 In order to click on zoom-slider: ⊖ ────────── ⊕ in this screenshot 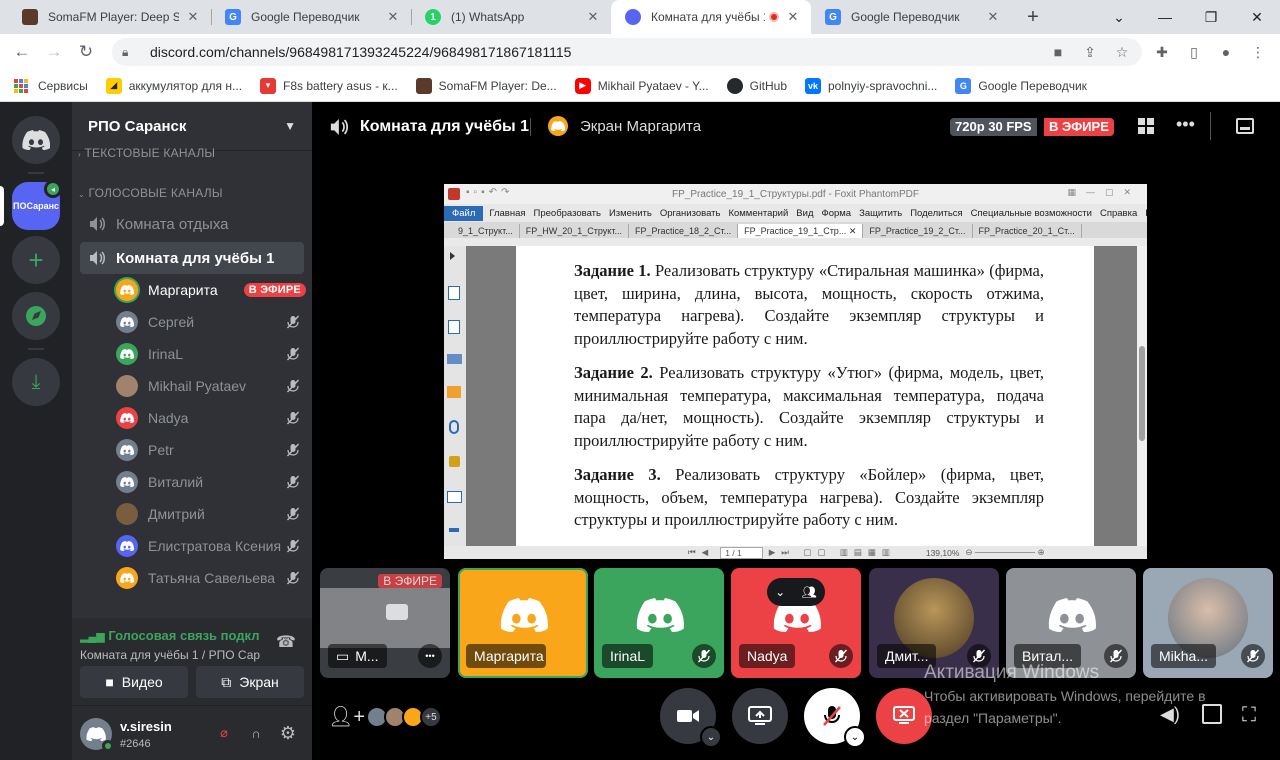, I will do `click(1004, 552)`.